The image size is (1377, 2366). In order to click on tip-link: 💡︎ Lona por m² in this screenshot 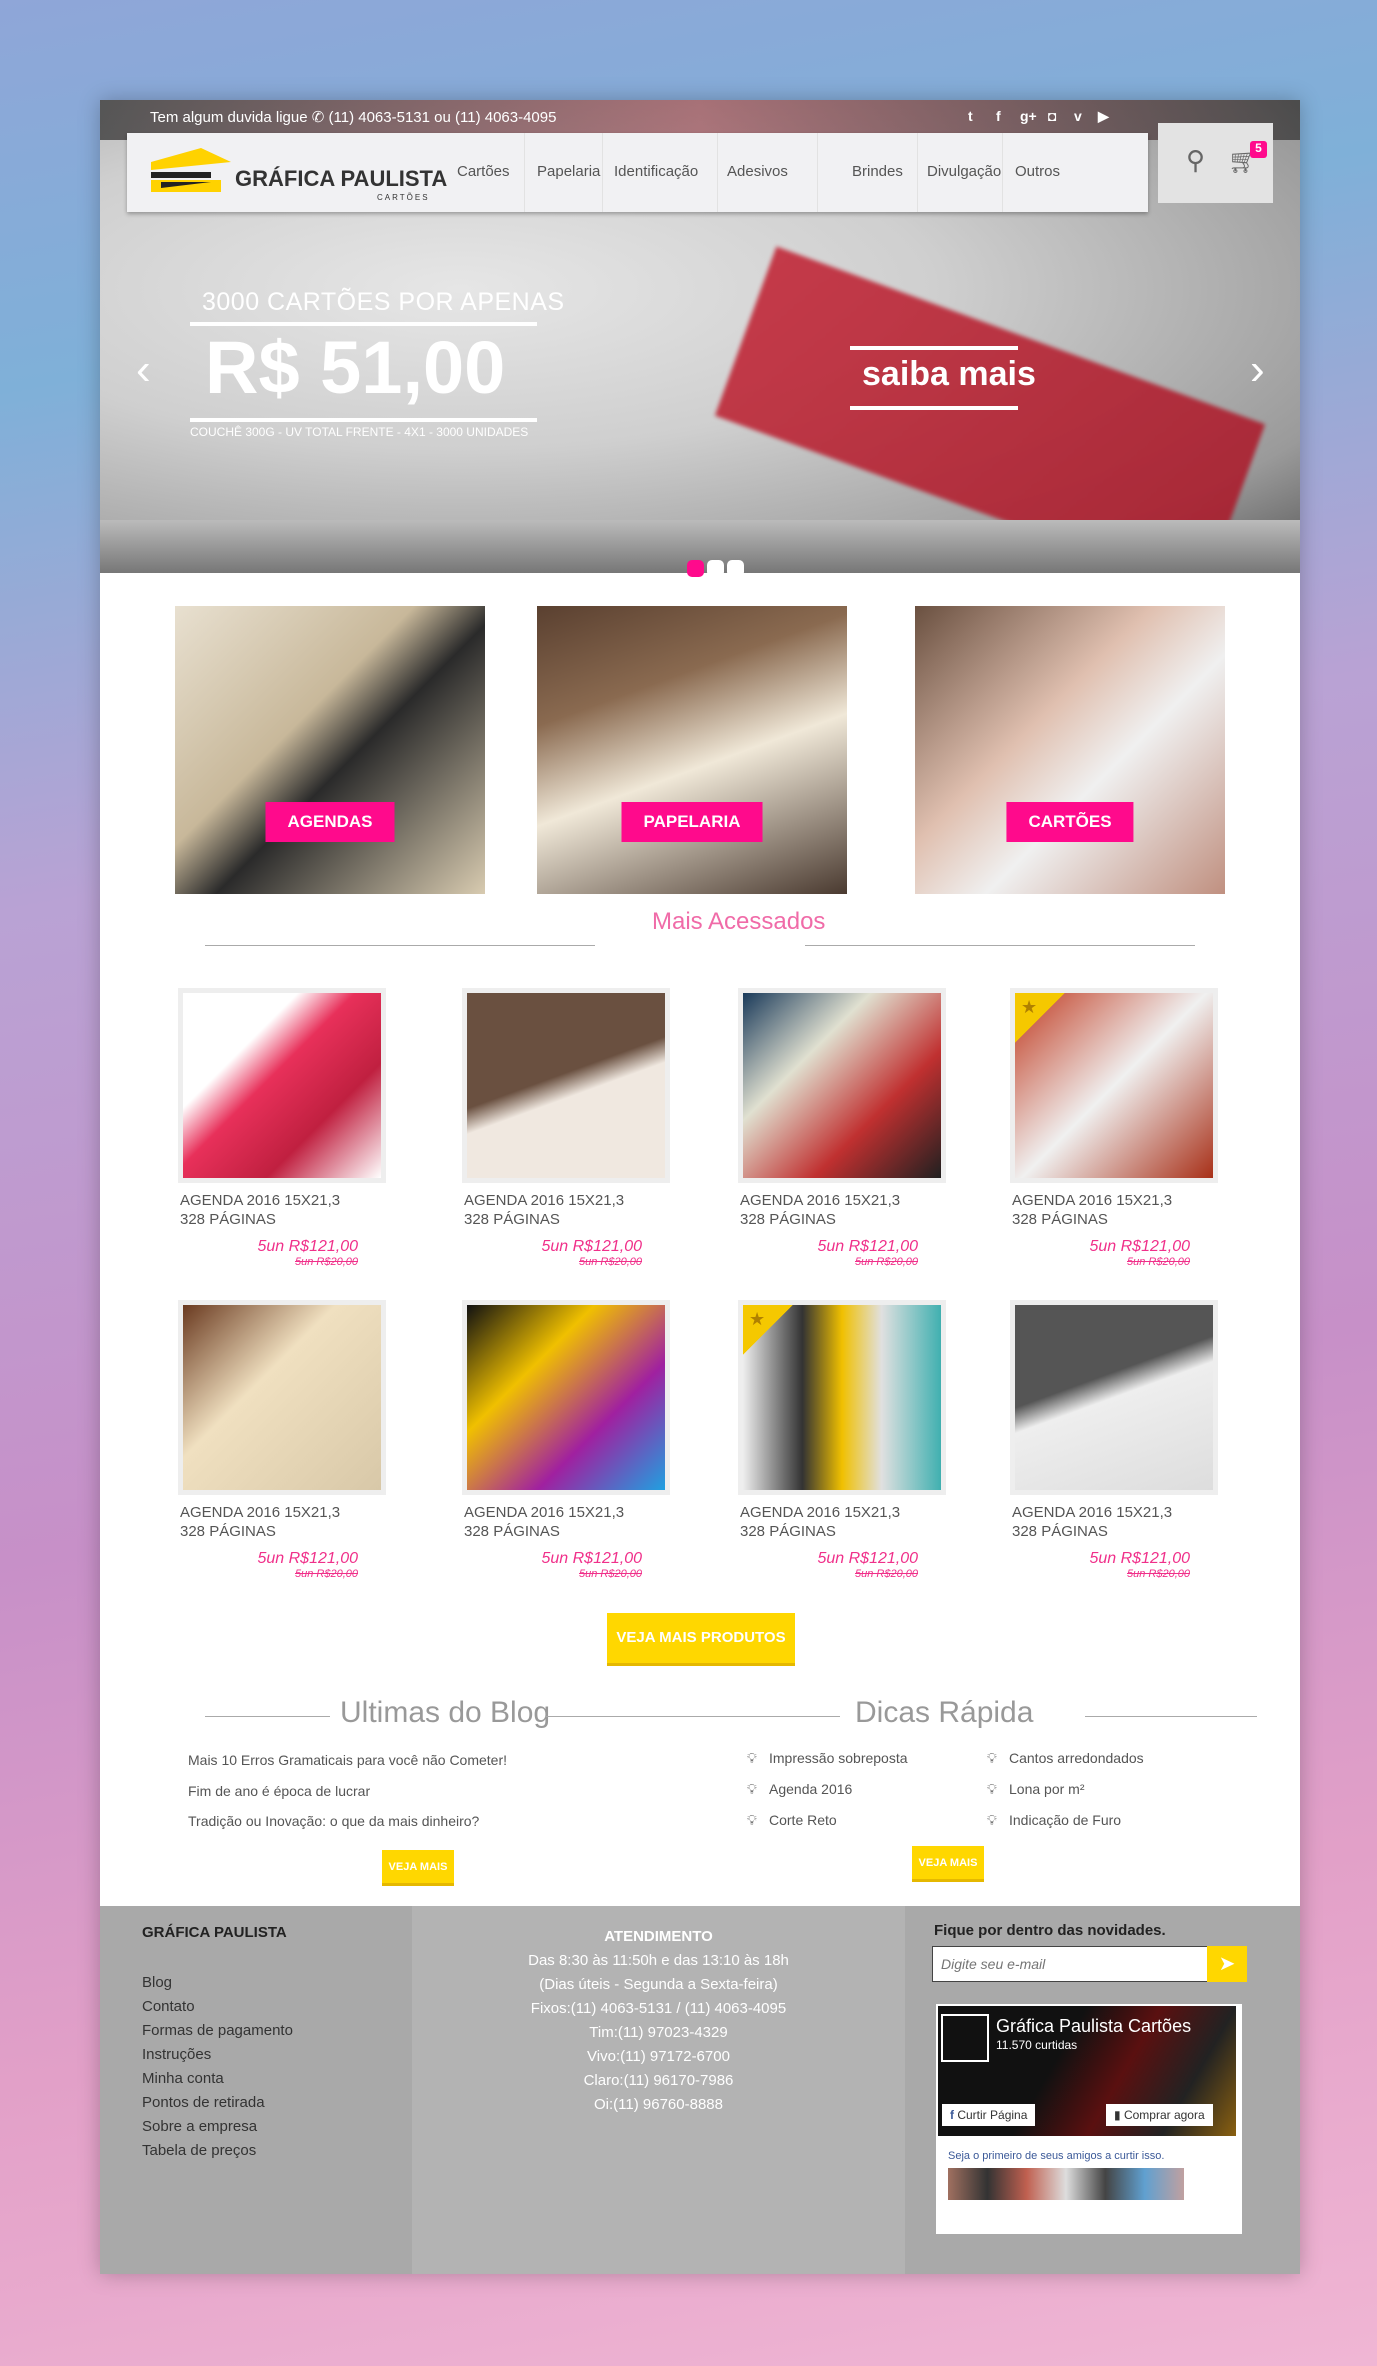, I will do `click(1035, 1789)`.